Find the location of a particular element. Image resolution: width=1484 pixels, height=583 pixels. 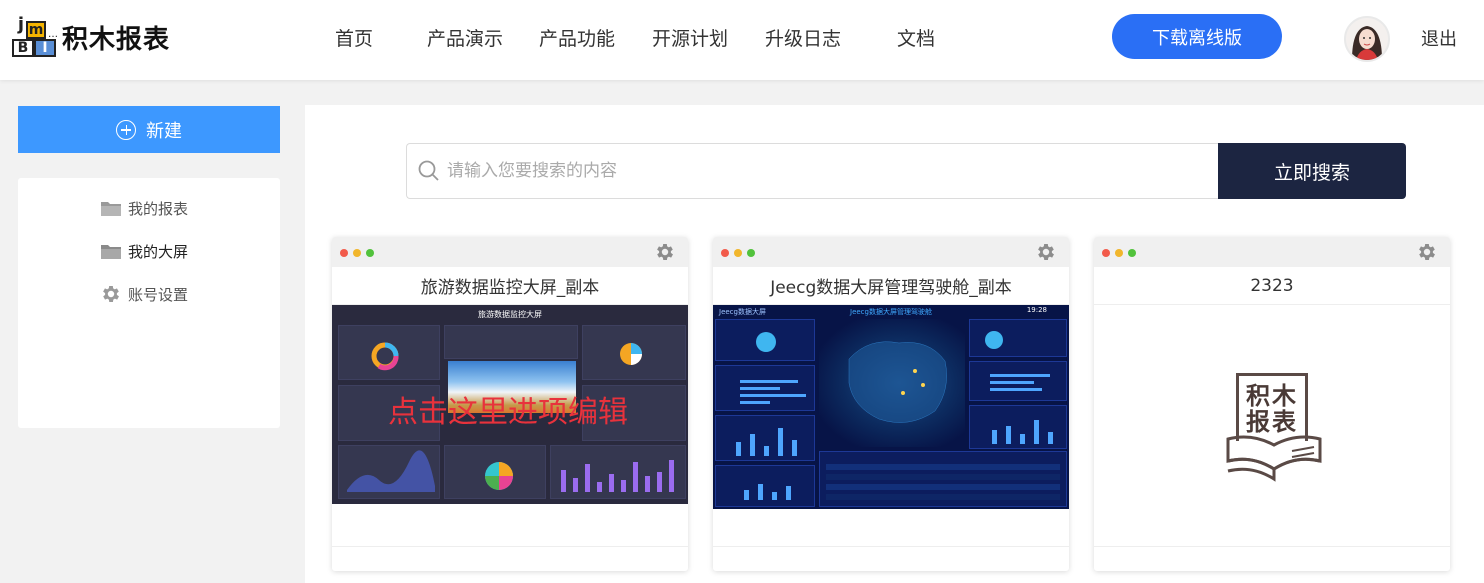

card-thumbnail: 旅游数据监控大屏 点击这里进项编辑 is located at coordinates (510, 404).